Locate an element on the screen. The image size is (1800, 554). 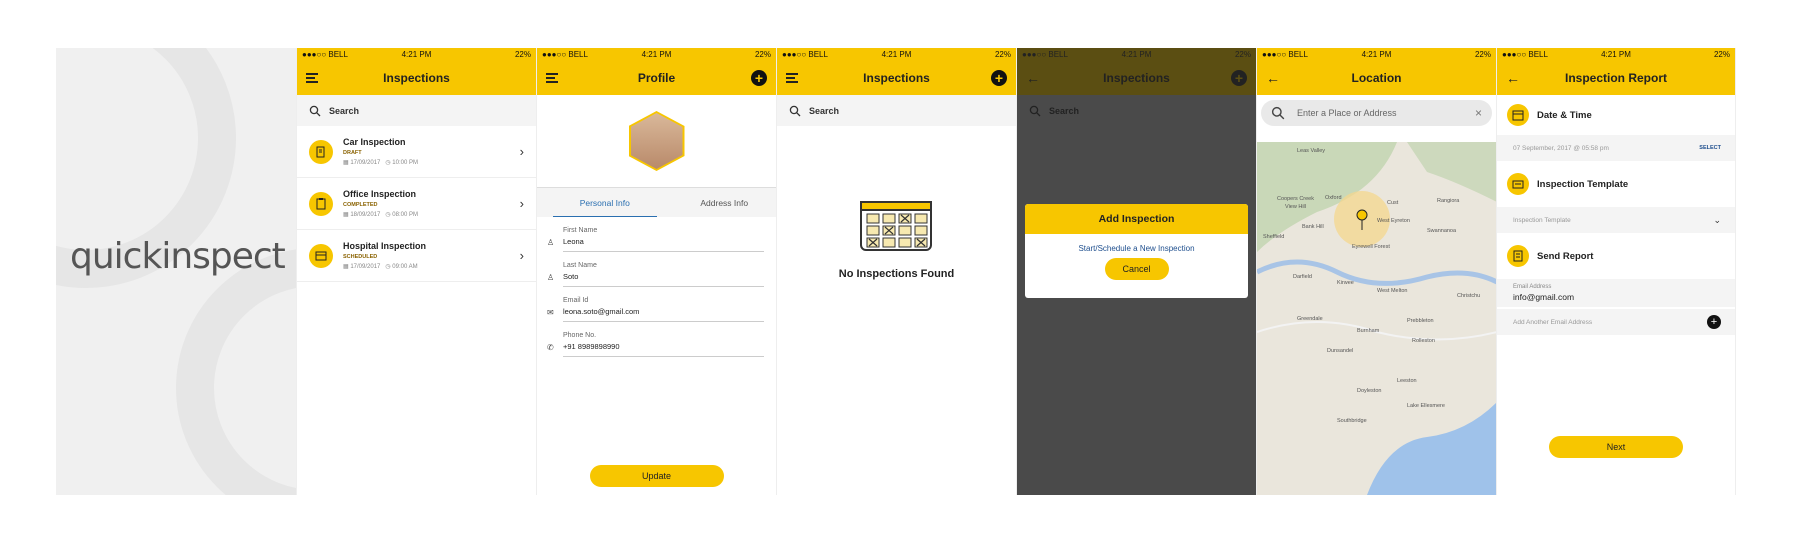
map-label: Sheffield is located at coordinates (1273, 237).